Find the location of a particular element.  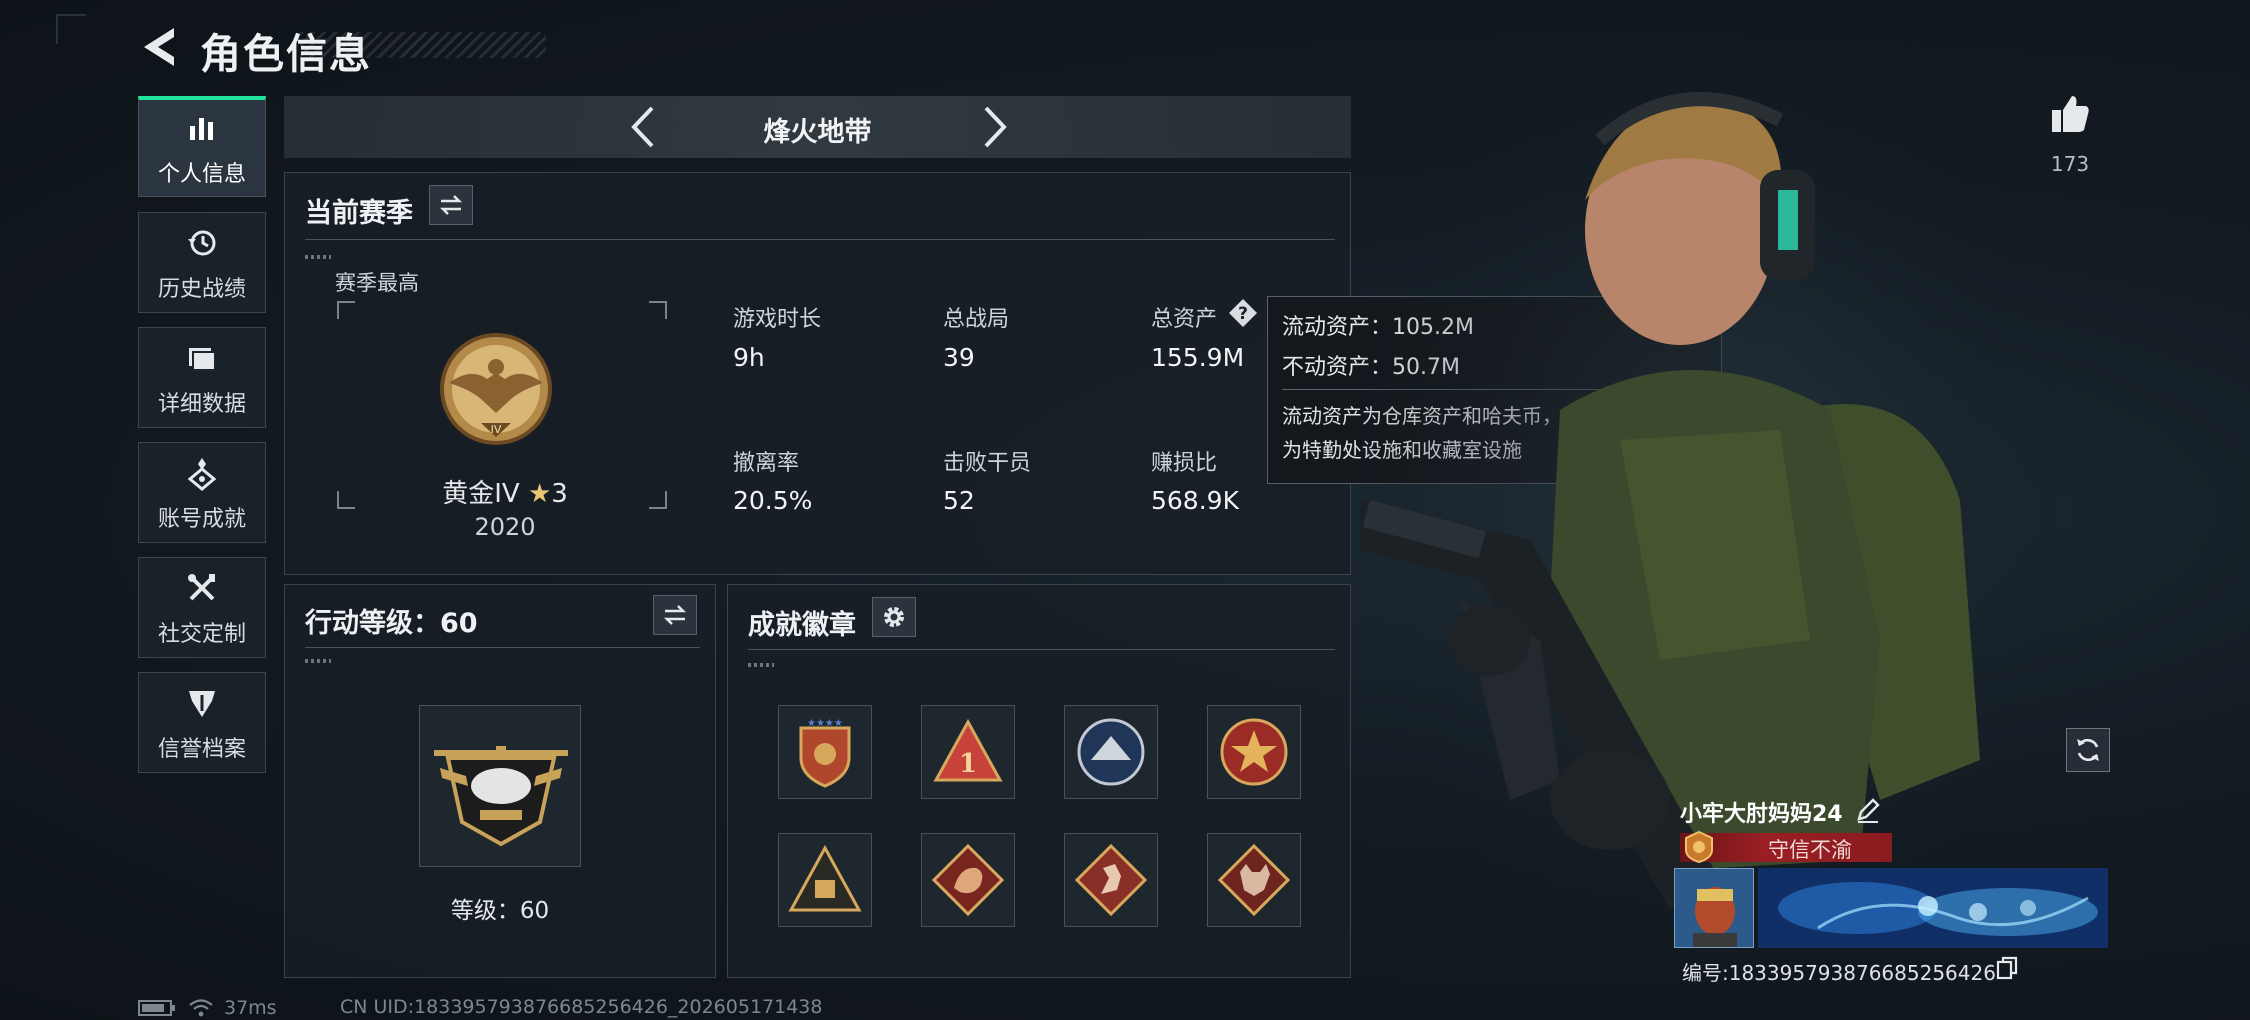

level-switch-button is located at coordinates (675, 615).